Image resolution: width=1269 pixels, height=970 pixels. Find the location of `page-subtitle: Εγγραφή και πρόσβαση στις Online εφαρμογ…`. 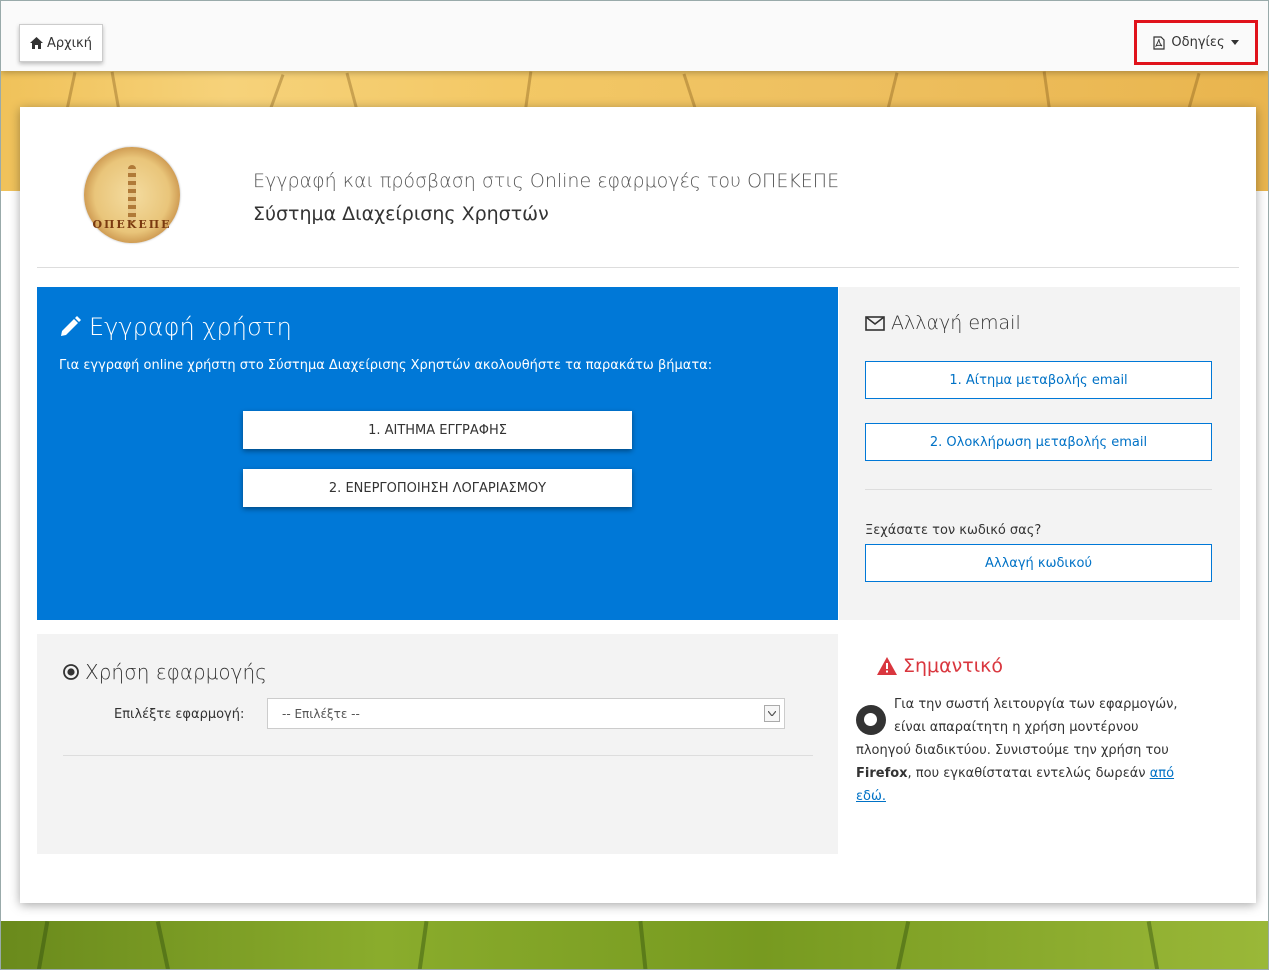

page-subtitle: Εγγραφή και πρόσβαση στις Online εφαρμογ… is located at coordinates (546, 181).